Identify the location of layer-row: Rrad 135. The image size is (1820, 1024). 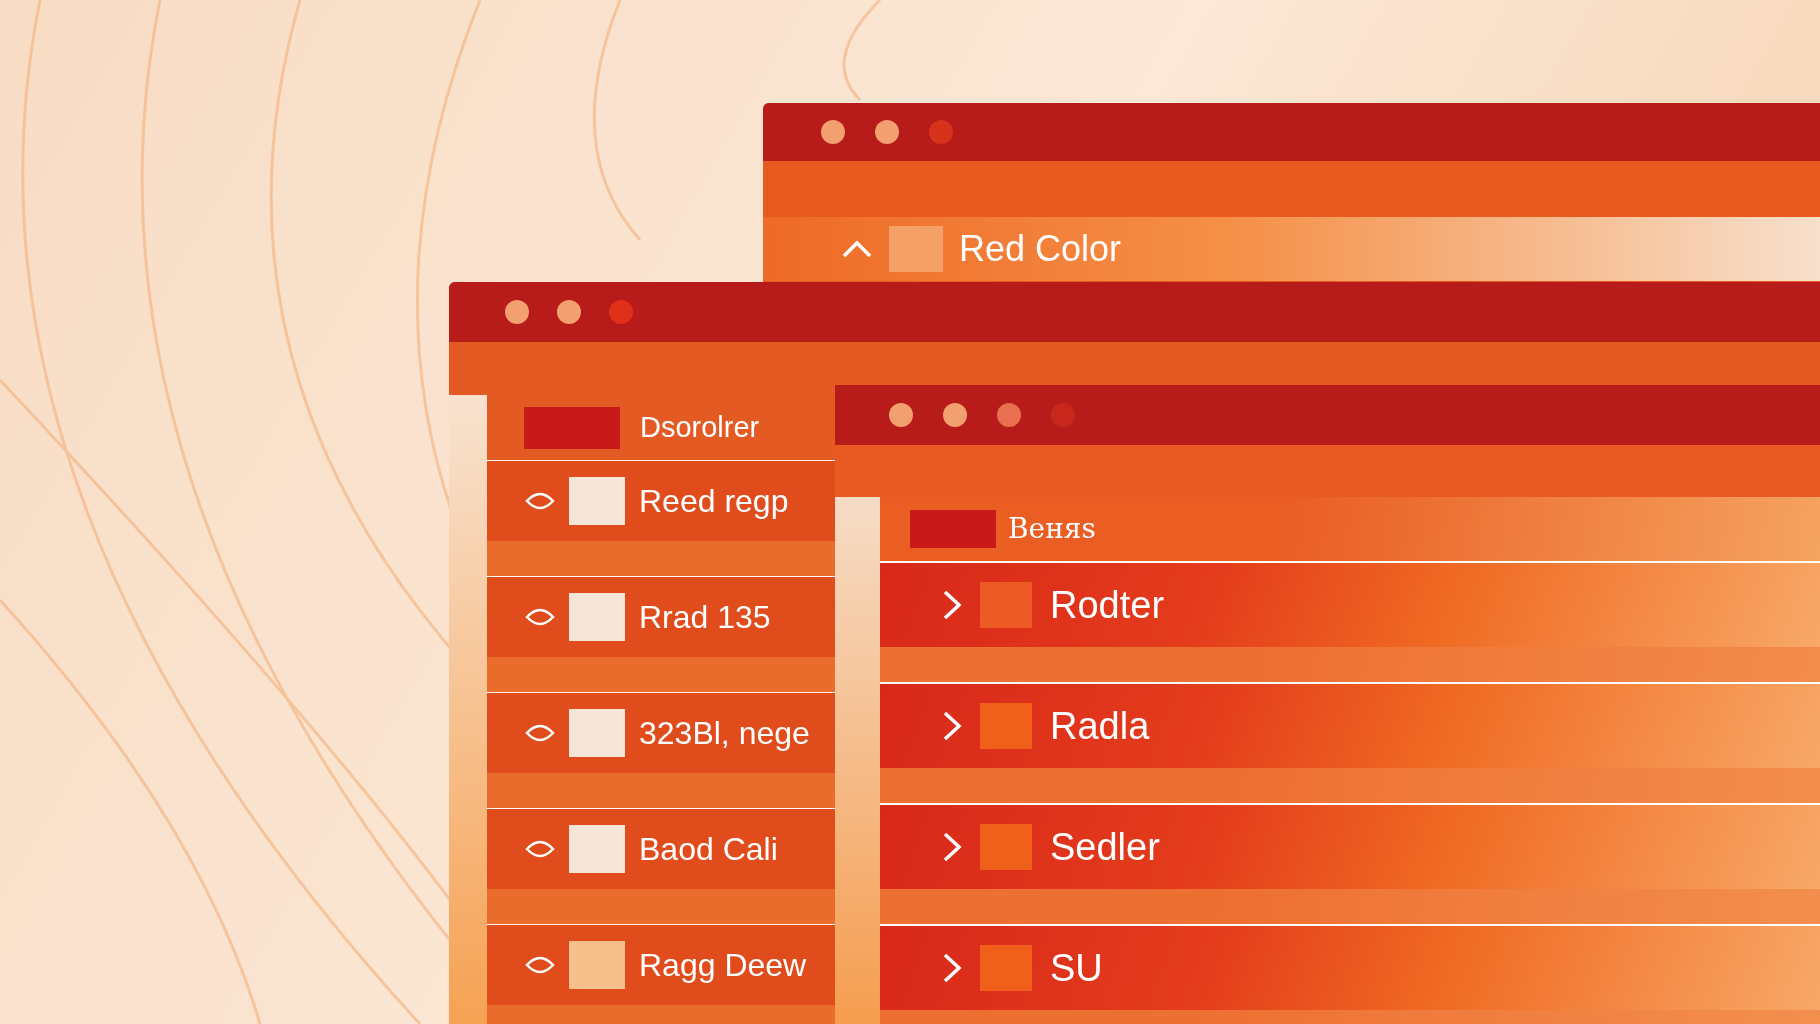
(661, 617).